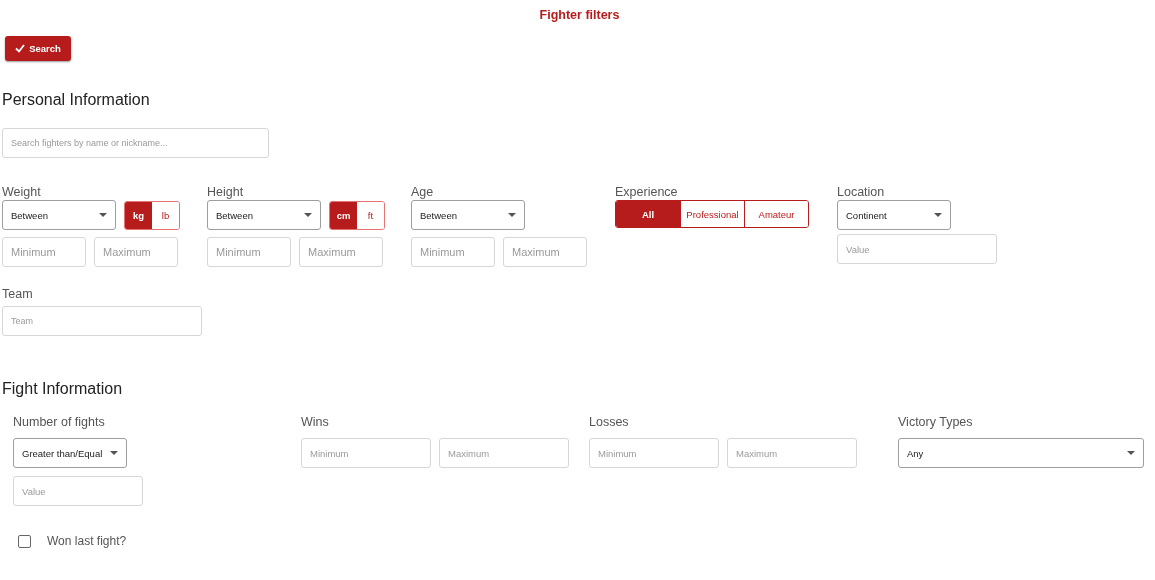  Describe the element at coordinates (861, 192) in the screenshot. I see `filter-label: Location` at that location.